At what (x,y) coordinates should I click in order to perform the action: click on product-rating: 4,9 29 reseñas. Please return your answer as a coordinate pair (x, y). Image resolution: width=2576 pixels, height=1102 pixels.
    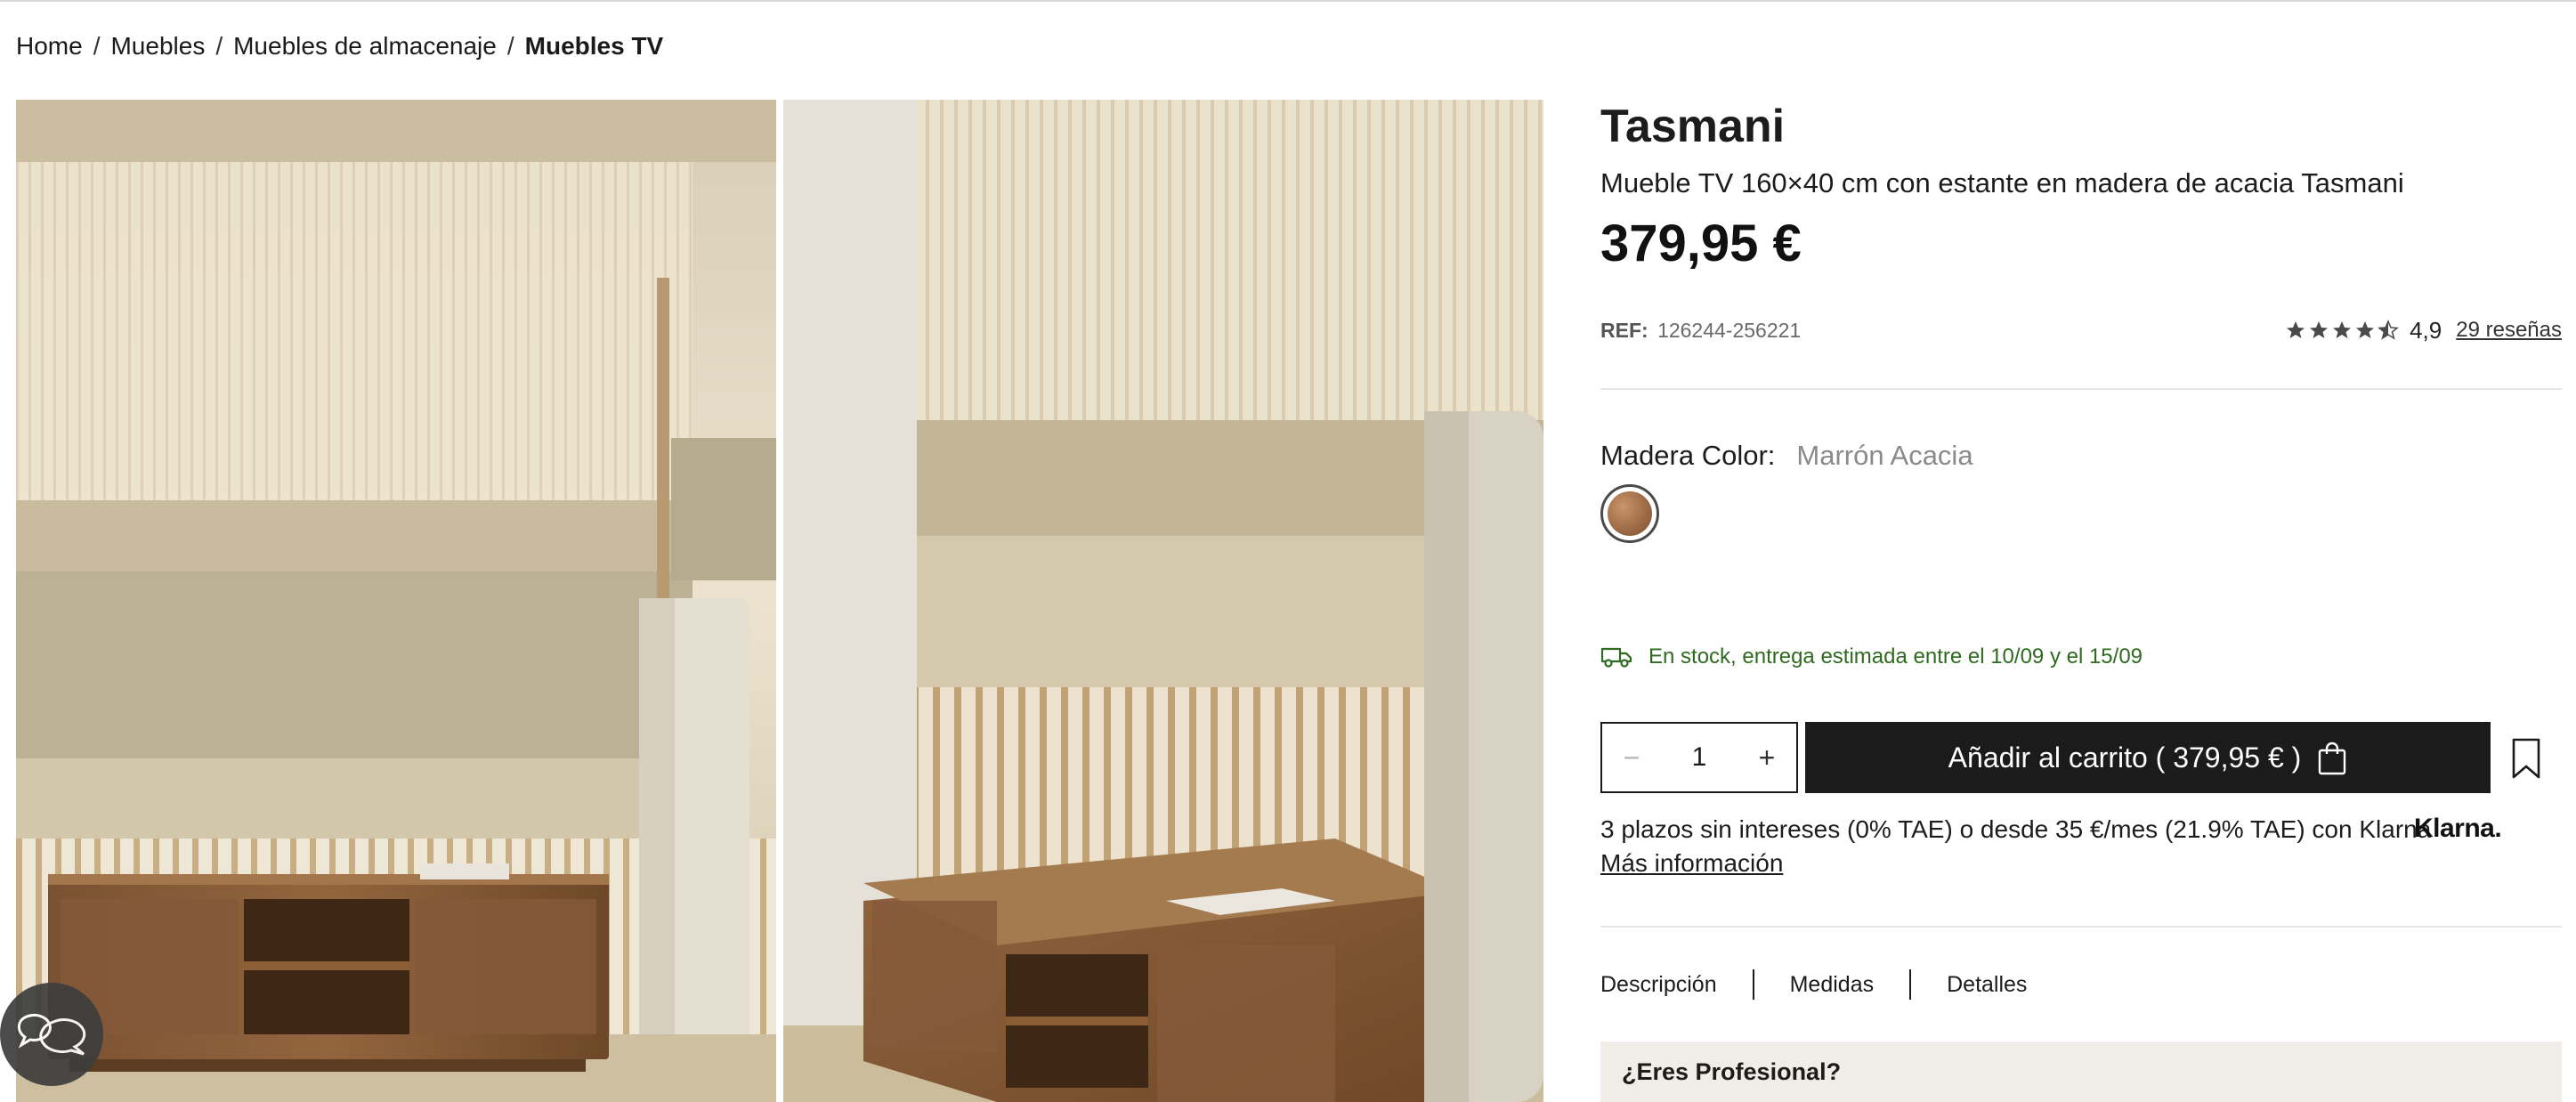
    Looking at the image, I should click on (2424, 330).